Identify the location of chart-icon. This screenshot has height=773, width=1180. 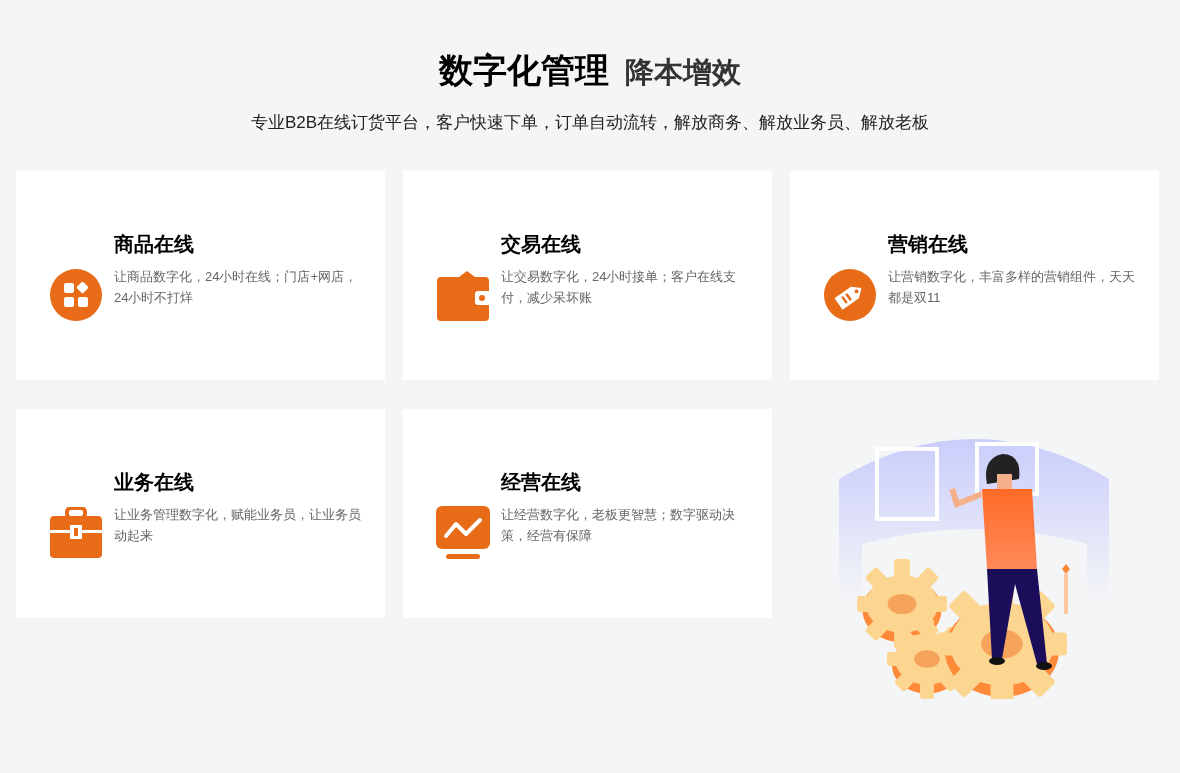
(463, 532).